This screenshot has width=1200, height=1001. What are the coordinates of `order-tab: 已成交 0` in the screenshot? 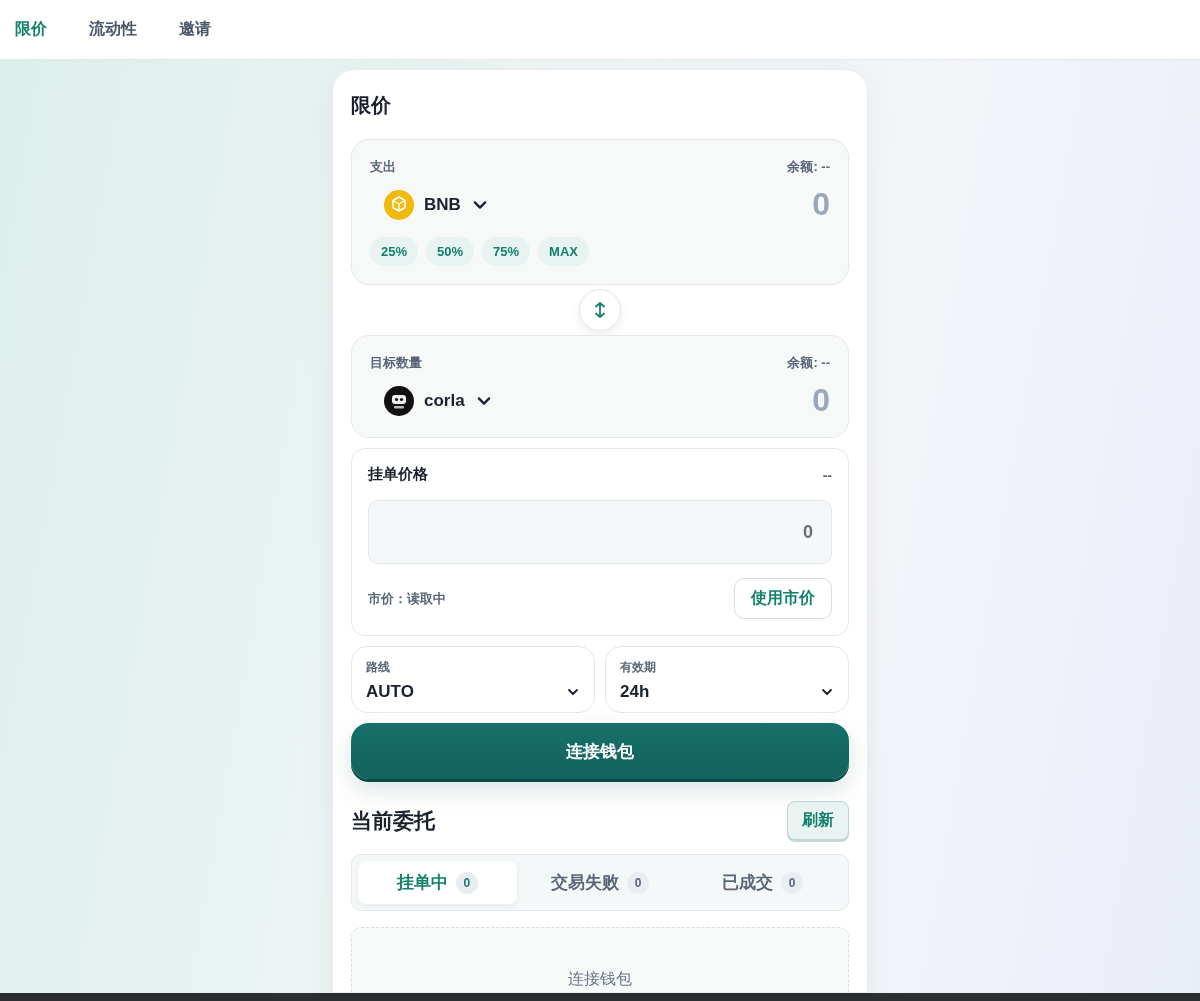 It's located at (762, 882).